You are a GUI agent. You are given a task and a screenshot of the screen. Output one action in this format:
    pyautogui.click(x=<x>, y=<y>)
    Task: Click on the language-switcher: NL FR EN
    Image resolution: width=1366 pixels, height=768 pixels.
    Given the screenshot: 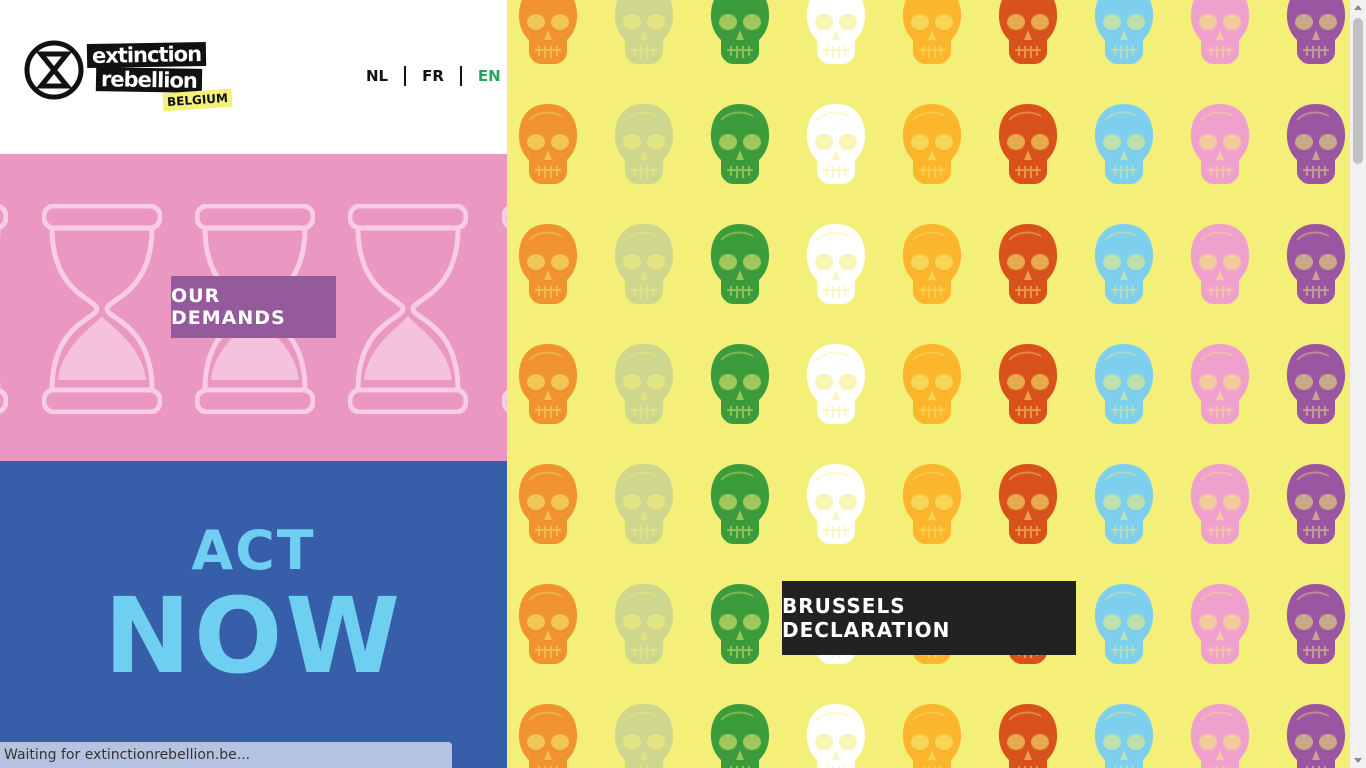 What is the action you would take?
    pyautogui.click(x=433, y=76)
    